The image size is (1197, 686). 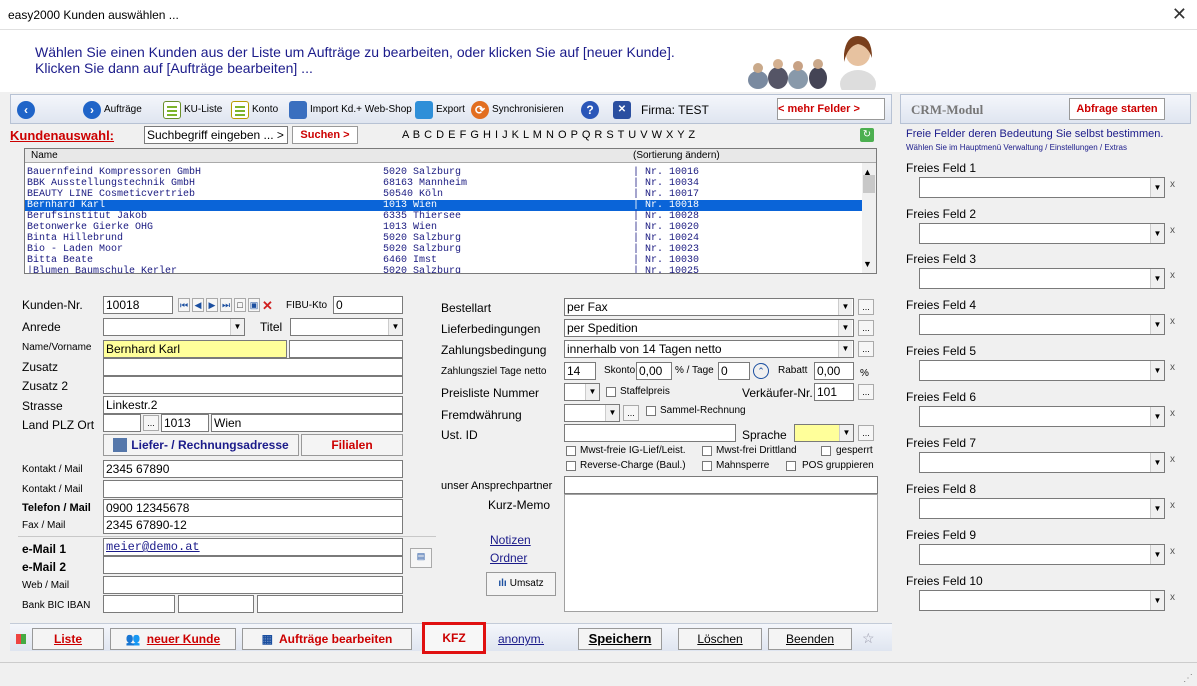 I want to click on list-item: Binta Hillebrund 5020 Salzburg | Nr. 10024, so click(x=444, y=238).